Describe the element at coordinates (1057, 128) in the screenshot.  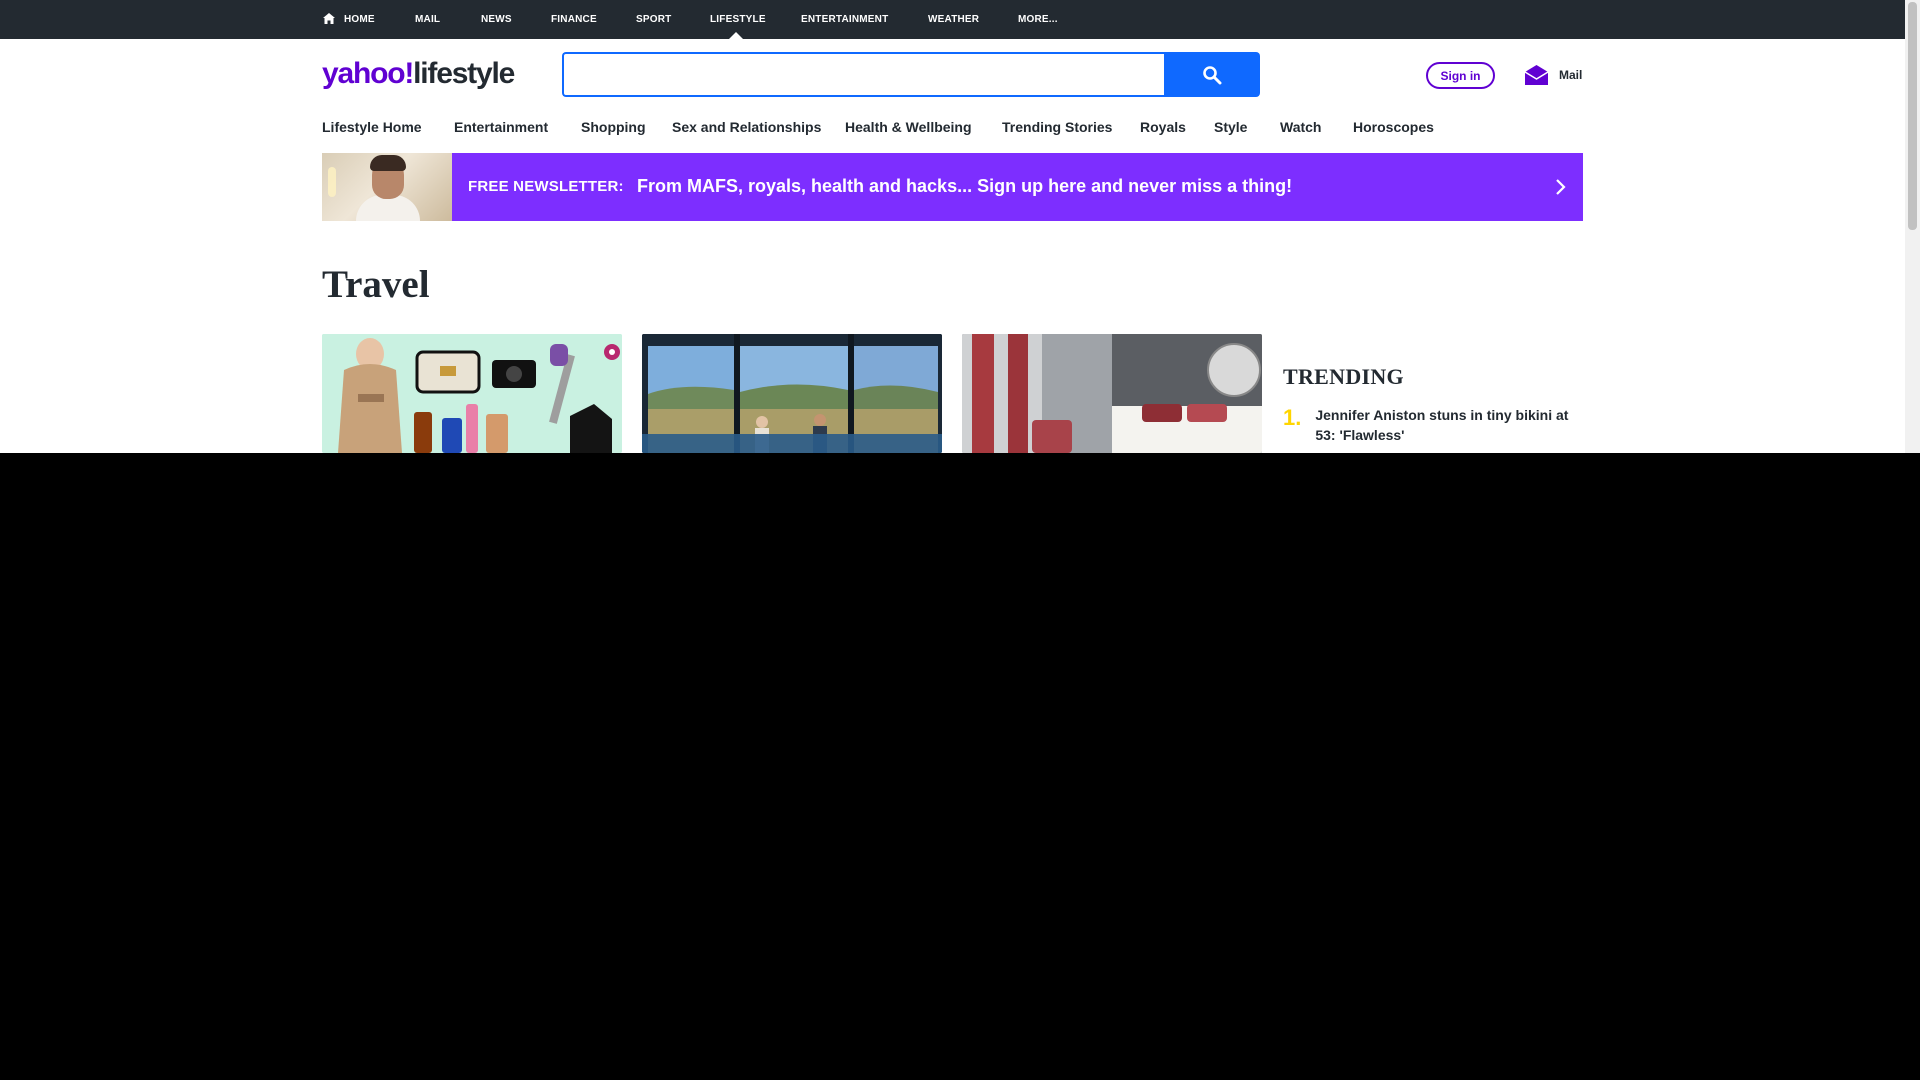
I see `secnav-trending-stories: Trending Stories` at that location.